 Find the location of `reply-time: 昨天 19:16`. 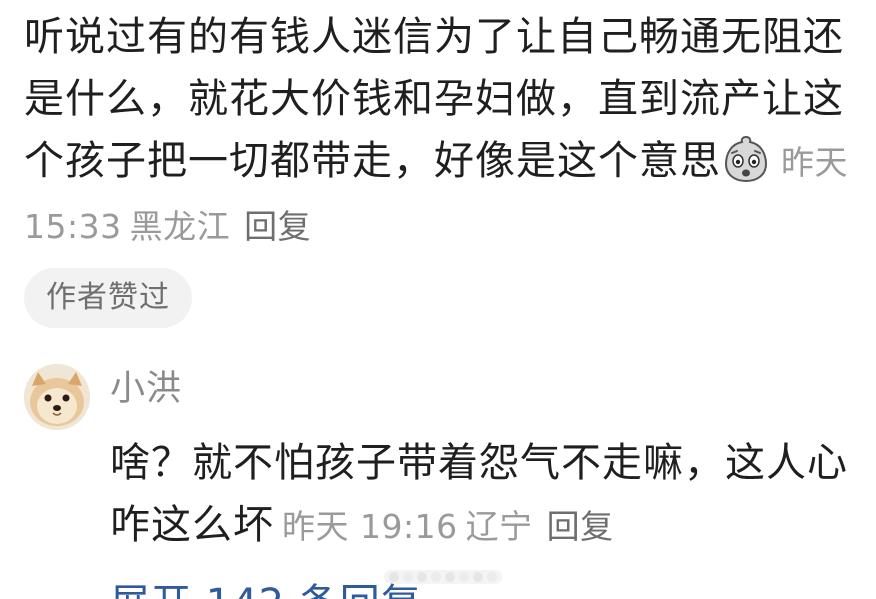

reply-time: 昨天 19:16 is located at coordinates (370, 526).